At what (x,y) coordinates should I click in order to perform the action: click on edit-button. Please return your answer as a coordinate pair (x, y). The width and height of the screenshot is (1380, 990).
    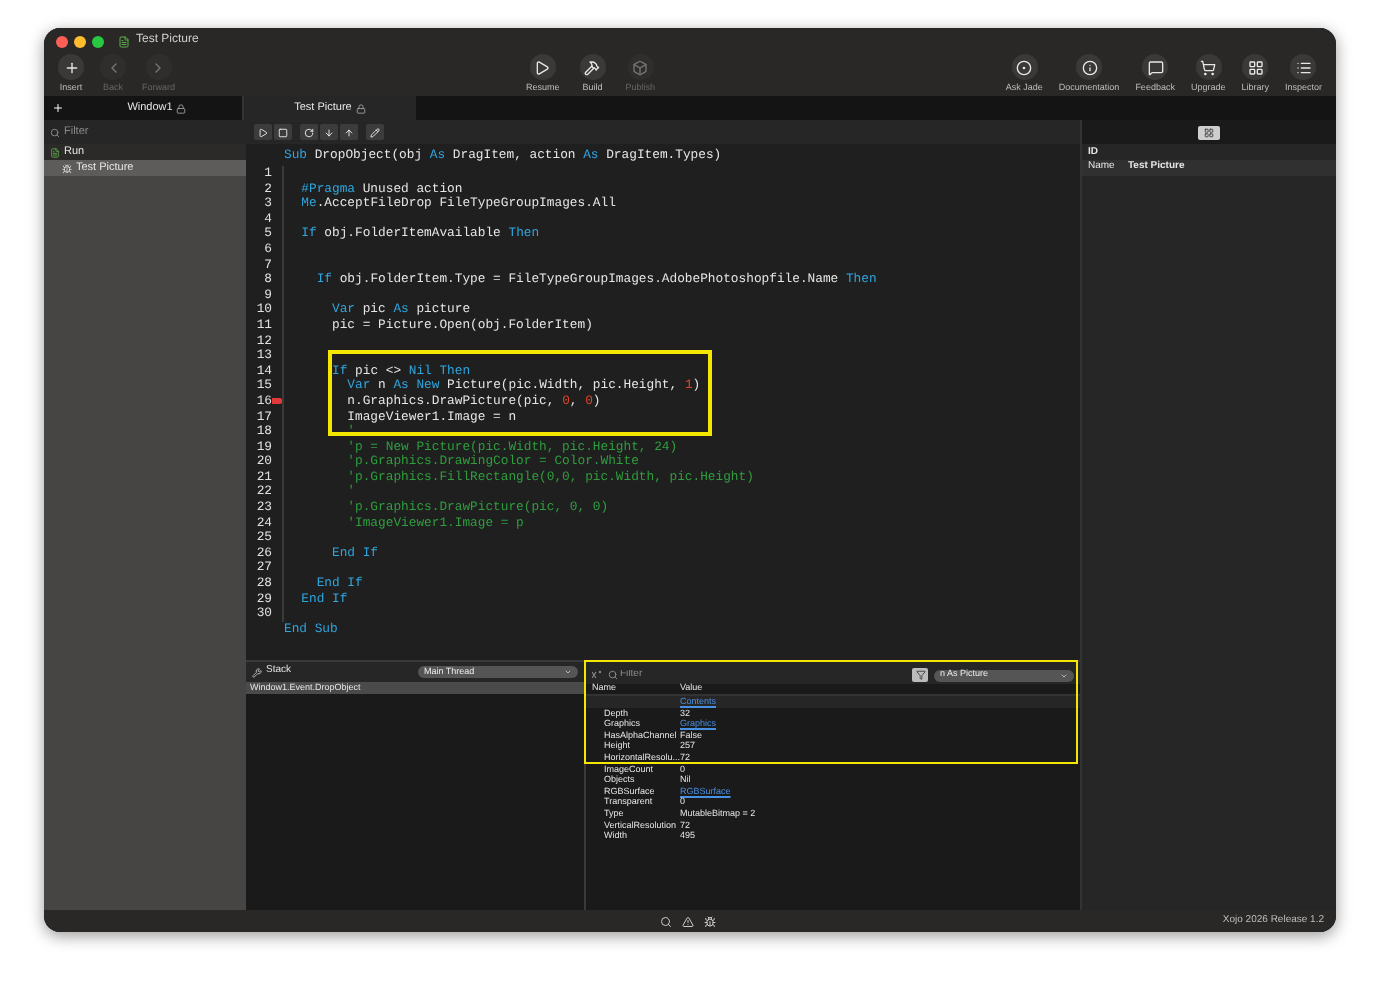
    Looking at the image, I should click on (375, 132).